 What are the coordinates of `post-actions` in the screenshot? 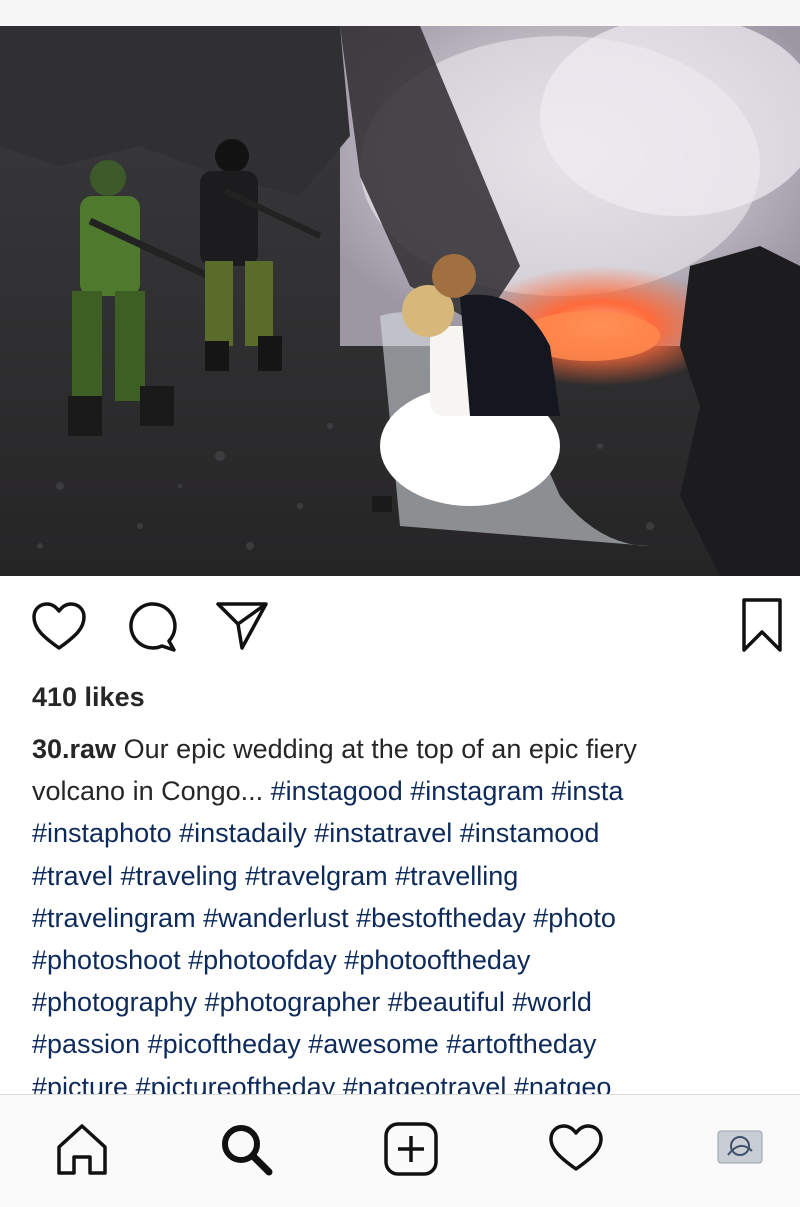 It's located at (400, 626).